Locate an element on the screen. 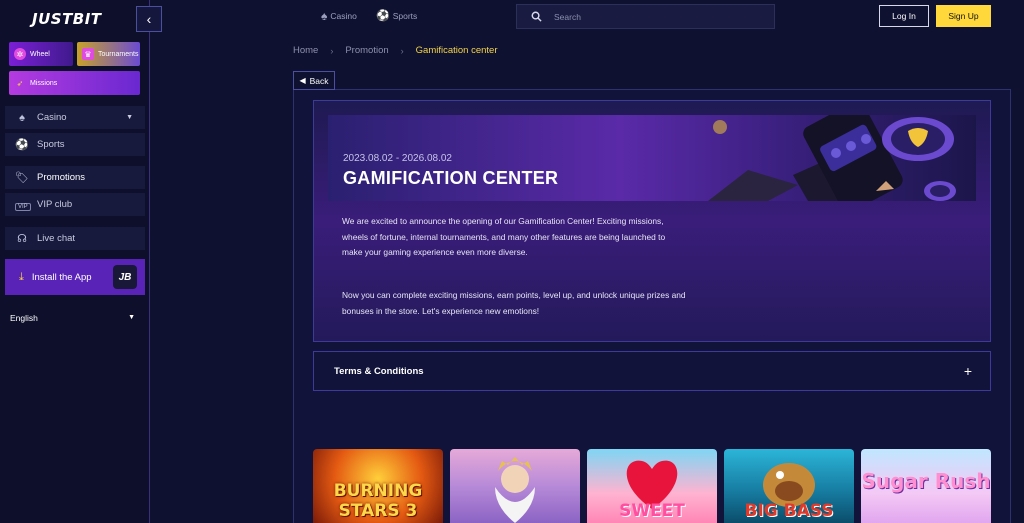  sidebar-item-live-chat: ☊ Live chat is located at coordinates (75, 238).